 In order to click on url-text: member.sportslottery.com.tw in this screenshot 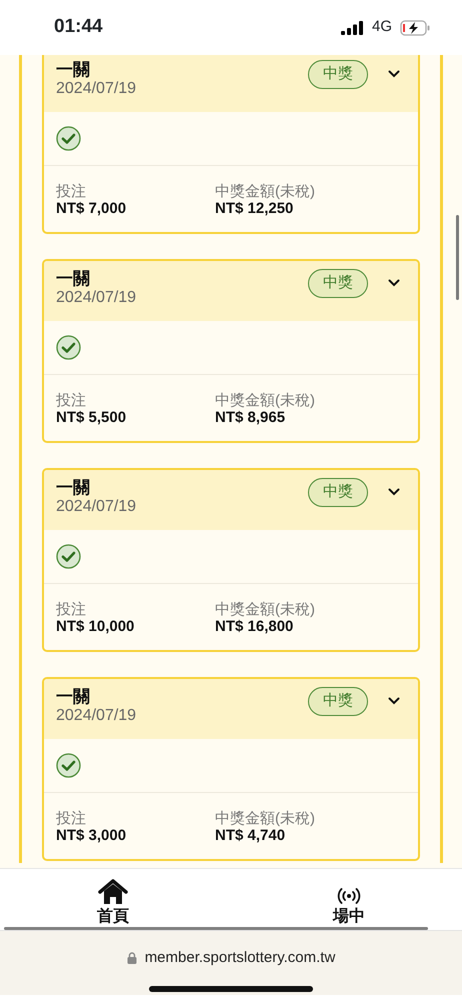, I will do `click(240, 958)`.